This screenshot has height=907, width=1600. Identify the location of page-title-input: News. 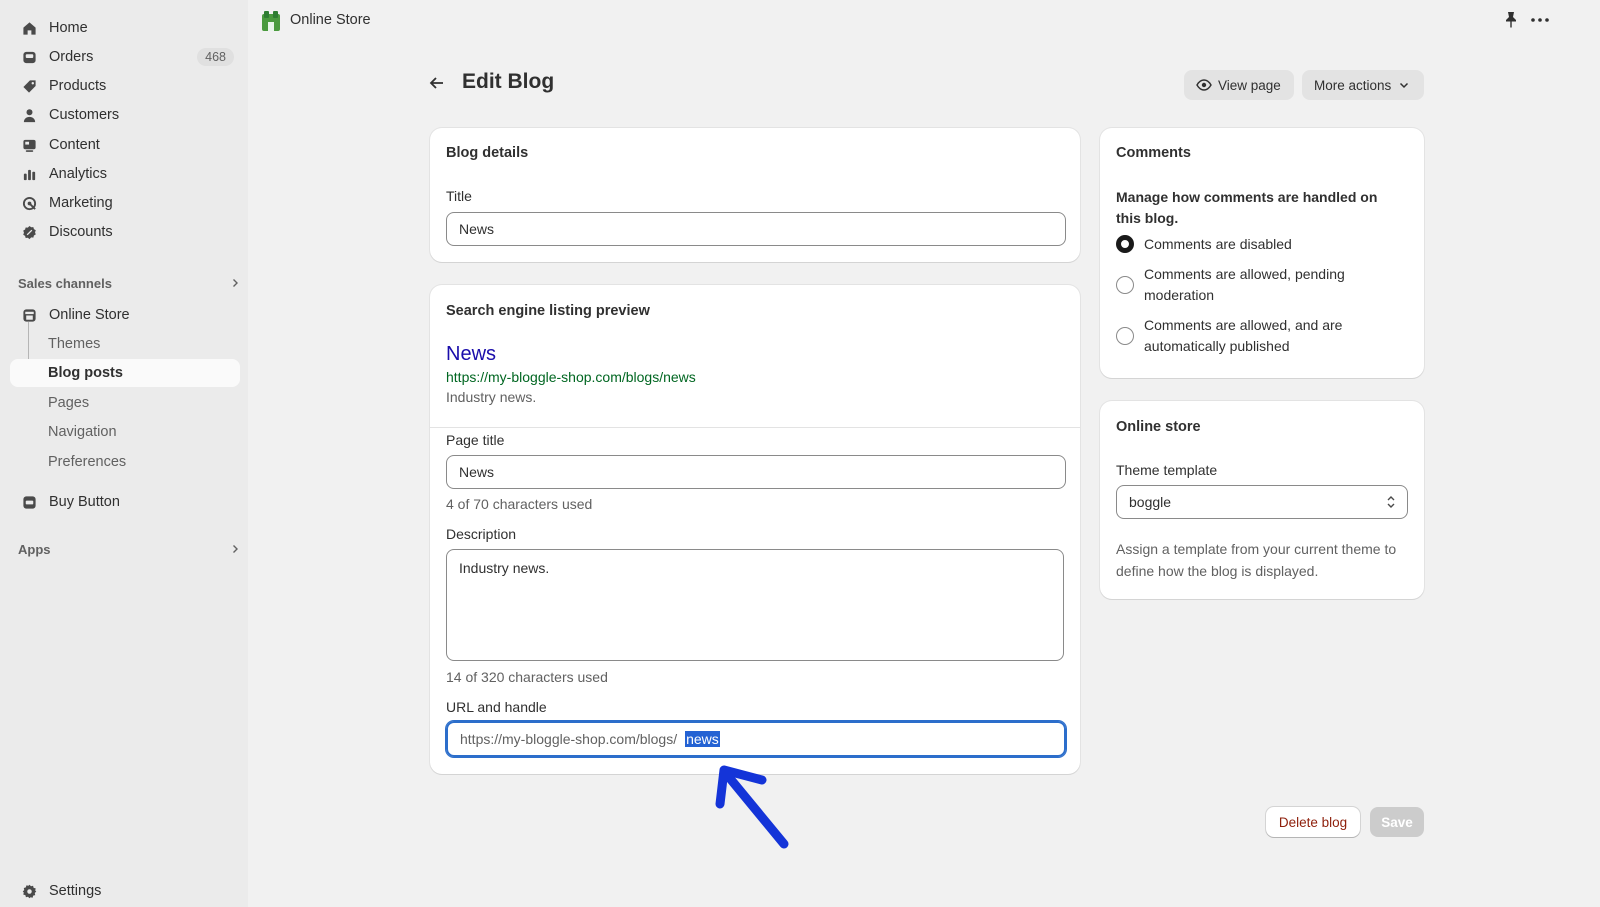
(756, 472).